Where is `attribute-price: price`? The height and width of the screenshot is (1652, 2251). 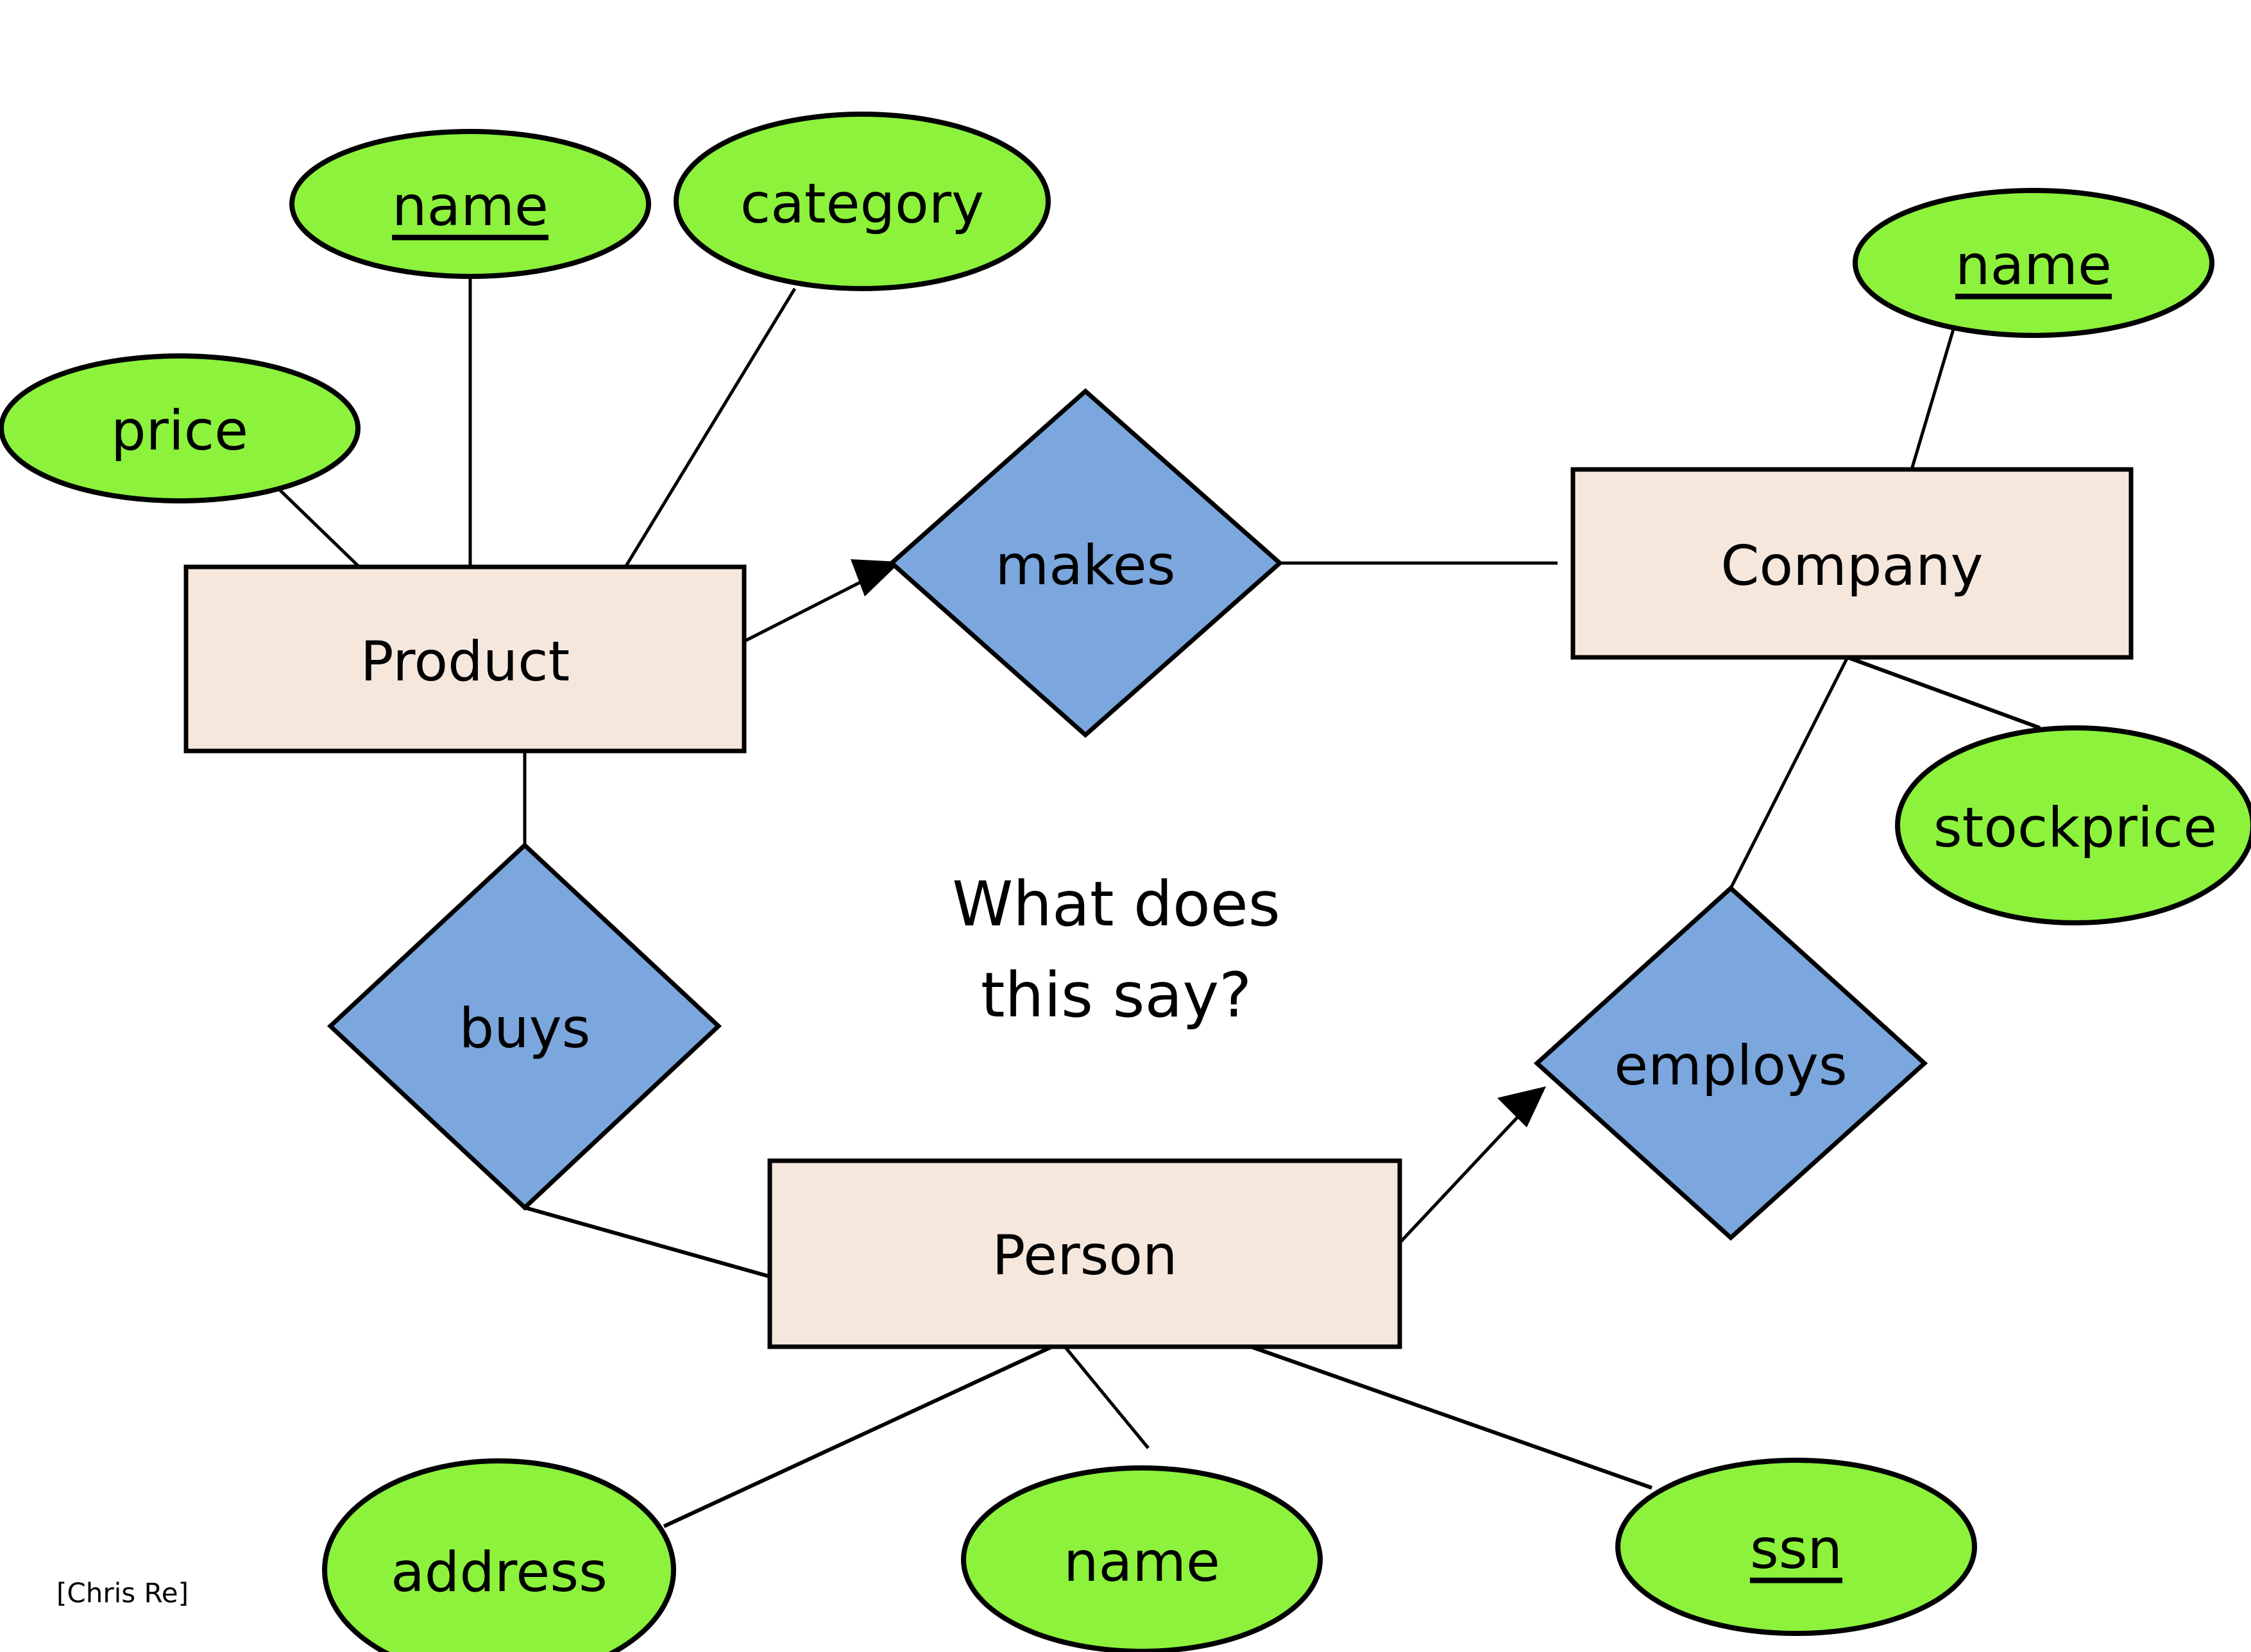 attribute-price: price is located at coordinates (180, 428).